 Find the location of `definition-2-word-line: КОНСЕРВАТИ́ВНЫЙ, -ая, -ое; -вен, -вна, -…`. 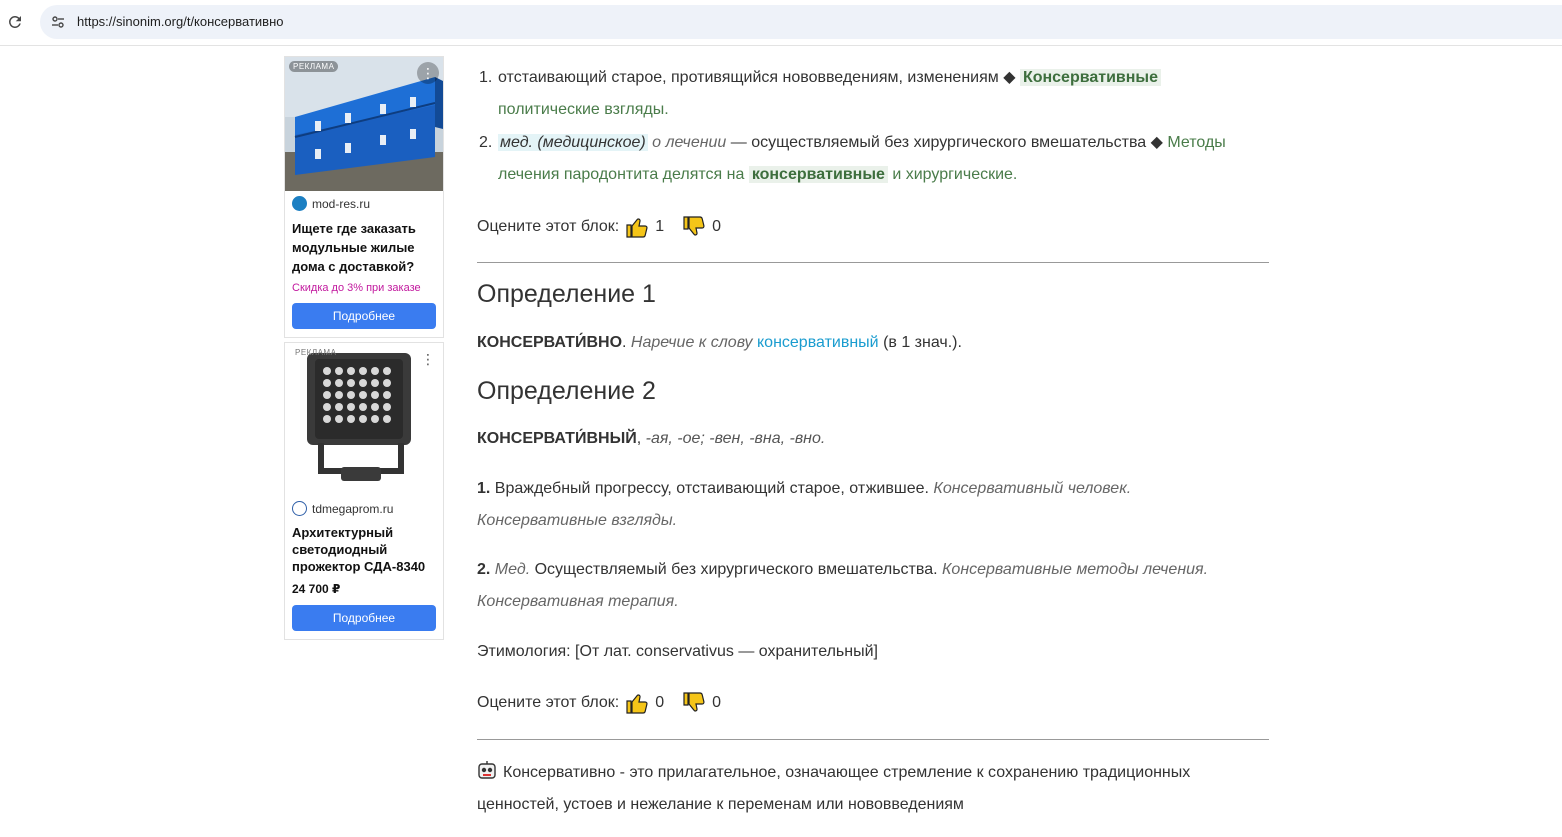

definition-2-word-line: КОНСЕРВАТИ́ВНЫЙ, -ая, -ое; -вен, -вна, -… is located at coordinates (651, 438).